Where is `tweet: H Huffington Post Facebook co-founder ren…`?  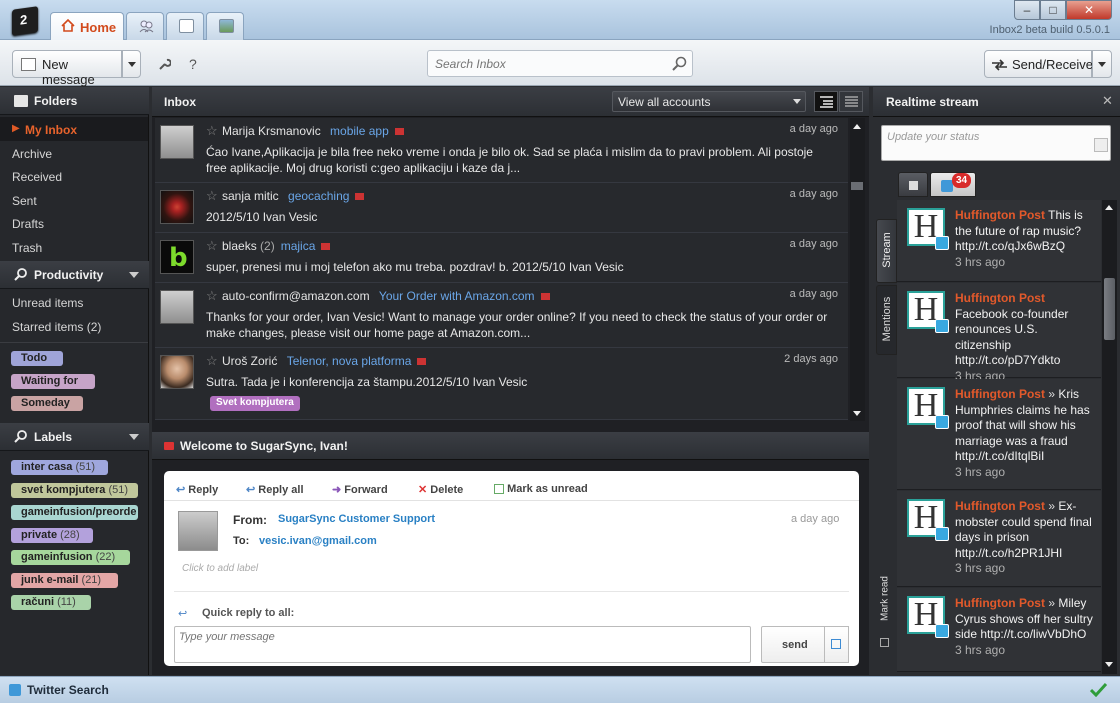
tweet: H Huffington Post Facebook co-founder ren… is located at coordinates (999, 333).